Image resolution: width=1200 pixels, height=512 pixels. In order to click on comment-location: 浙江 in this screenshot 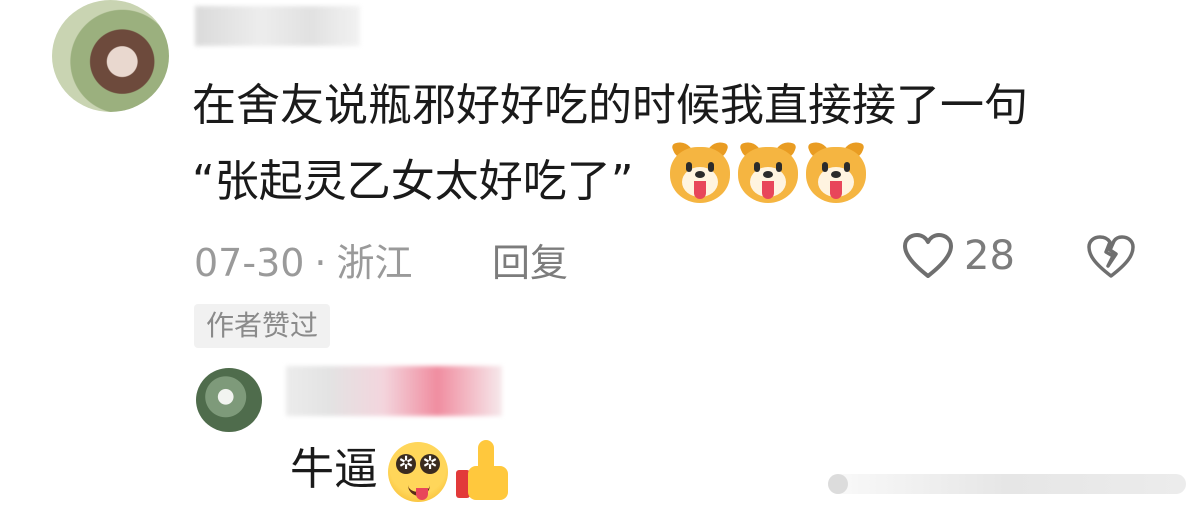, I will do `click(374, 263)`.